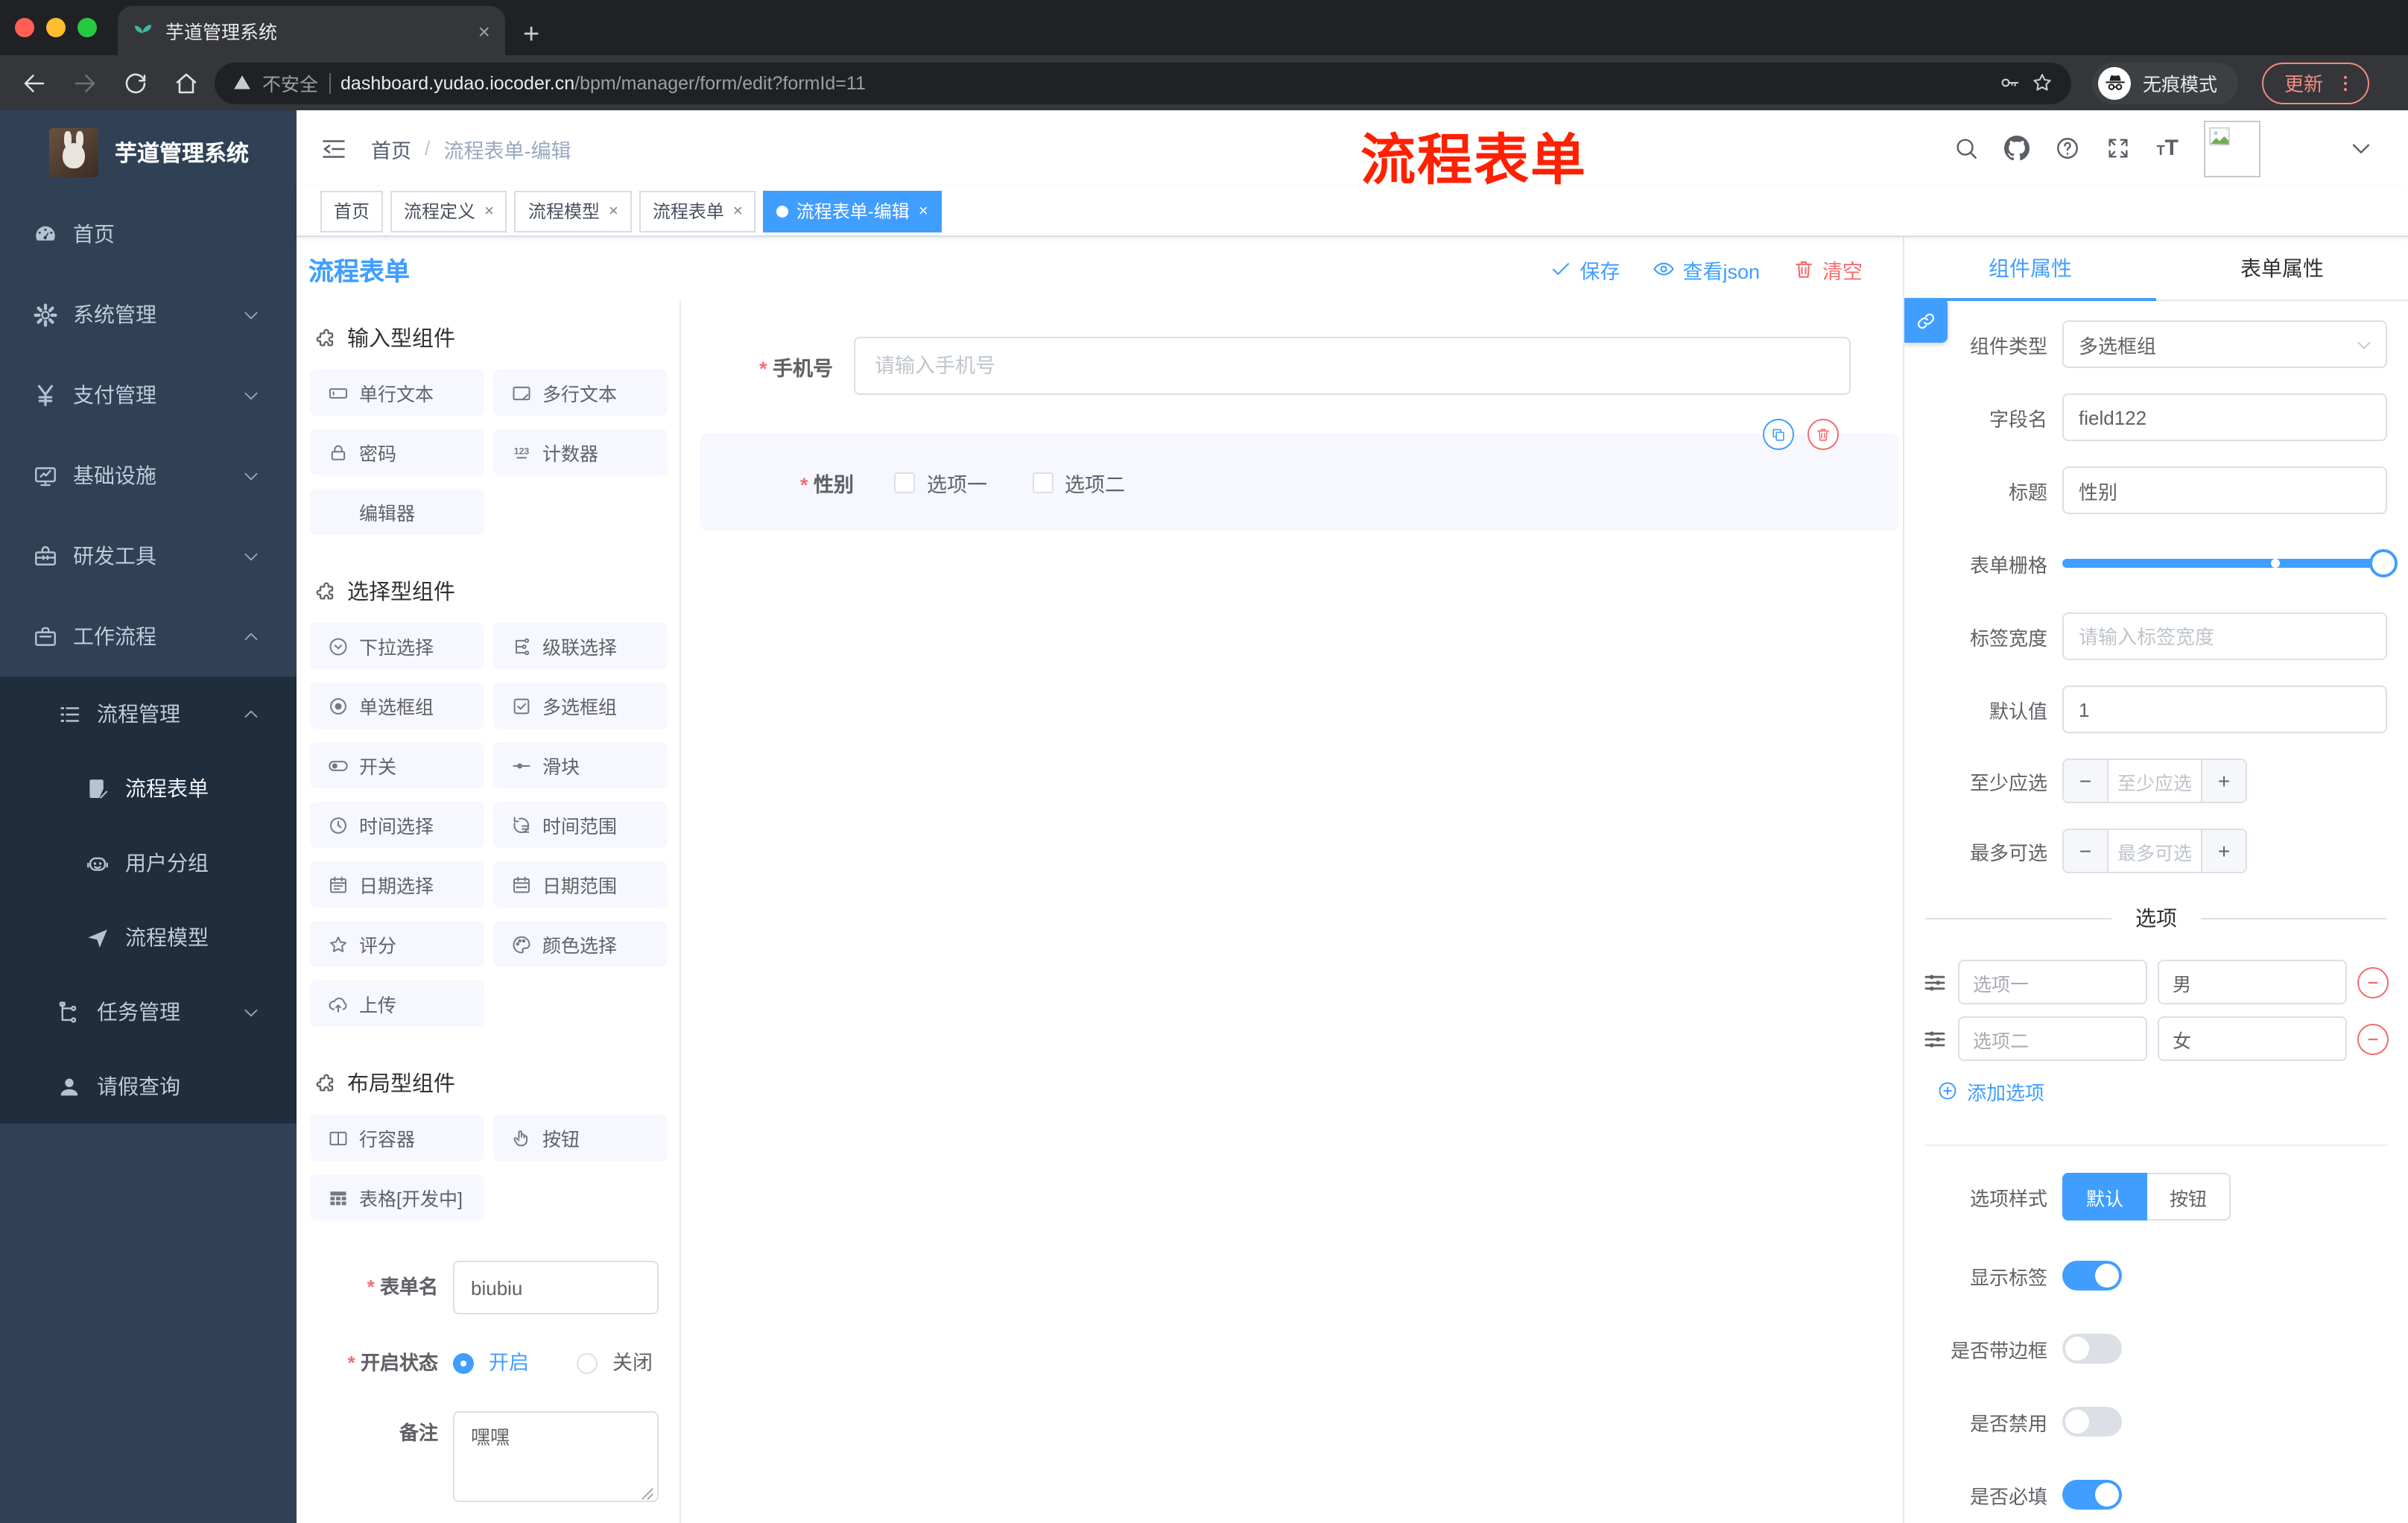  Describe the element at coordinates (148, 1012) in the screenshot. I see `sidebar-item: 任务管理` at that location.